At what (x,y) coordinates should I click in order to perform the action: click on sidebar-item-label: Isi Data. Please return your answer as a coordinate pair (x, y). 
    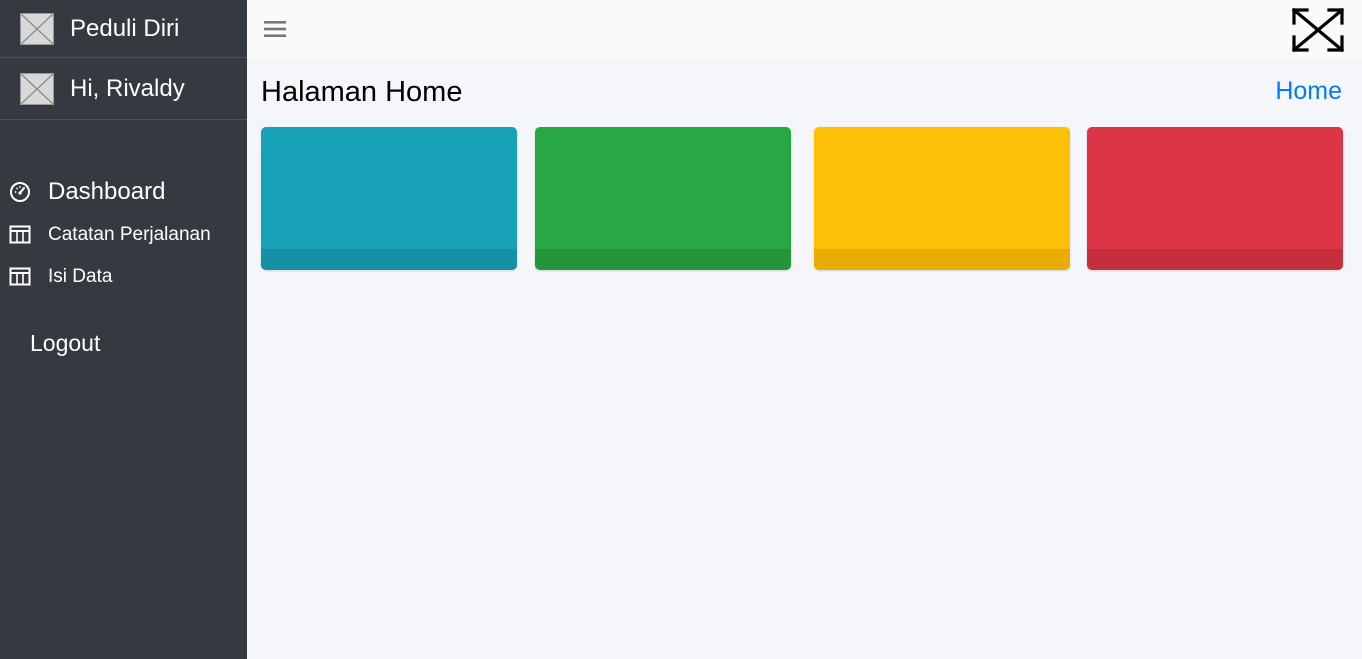
    Looking at the image, I should click on (80, 276).